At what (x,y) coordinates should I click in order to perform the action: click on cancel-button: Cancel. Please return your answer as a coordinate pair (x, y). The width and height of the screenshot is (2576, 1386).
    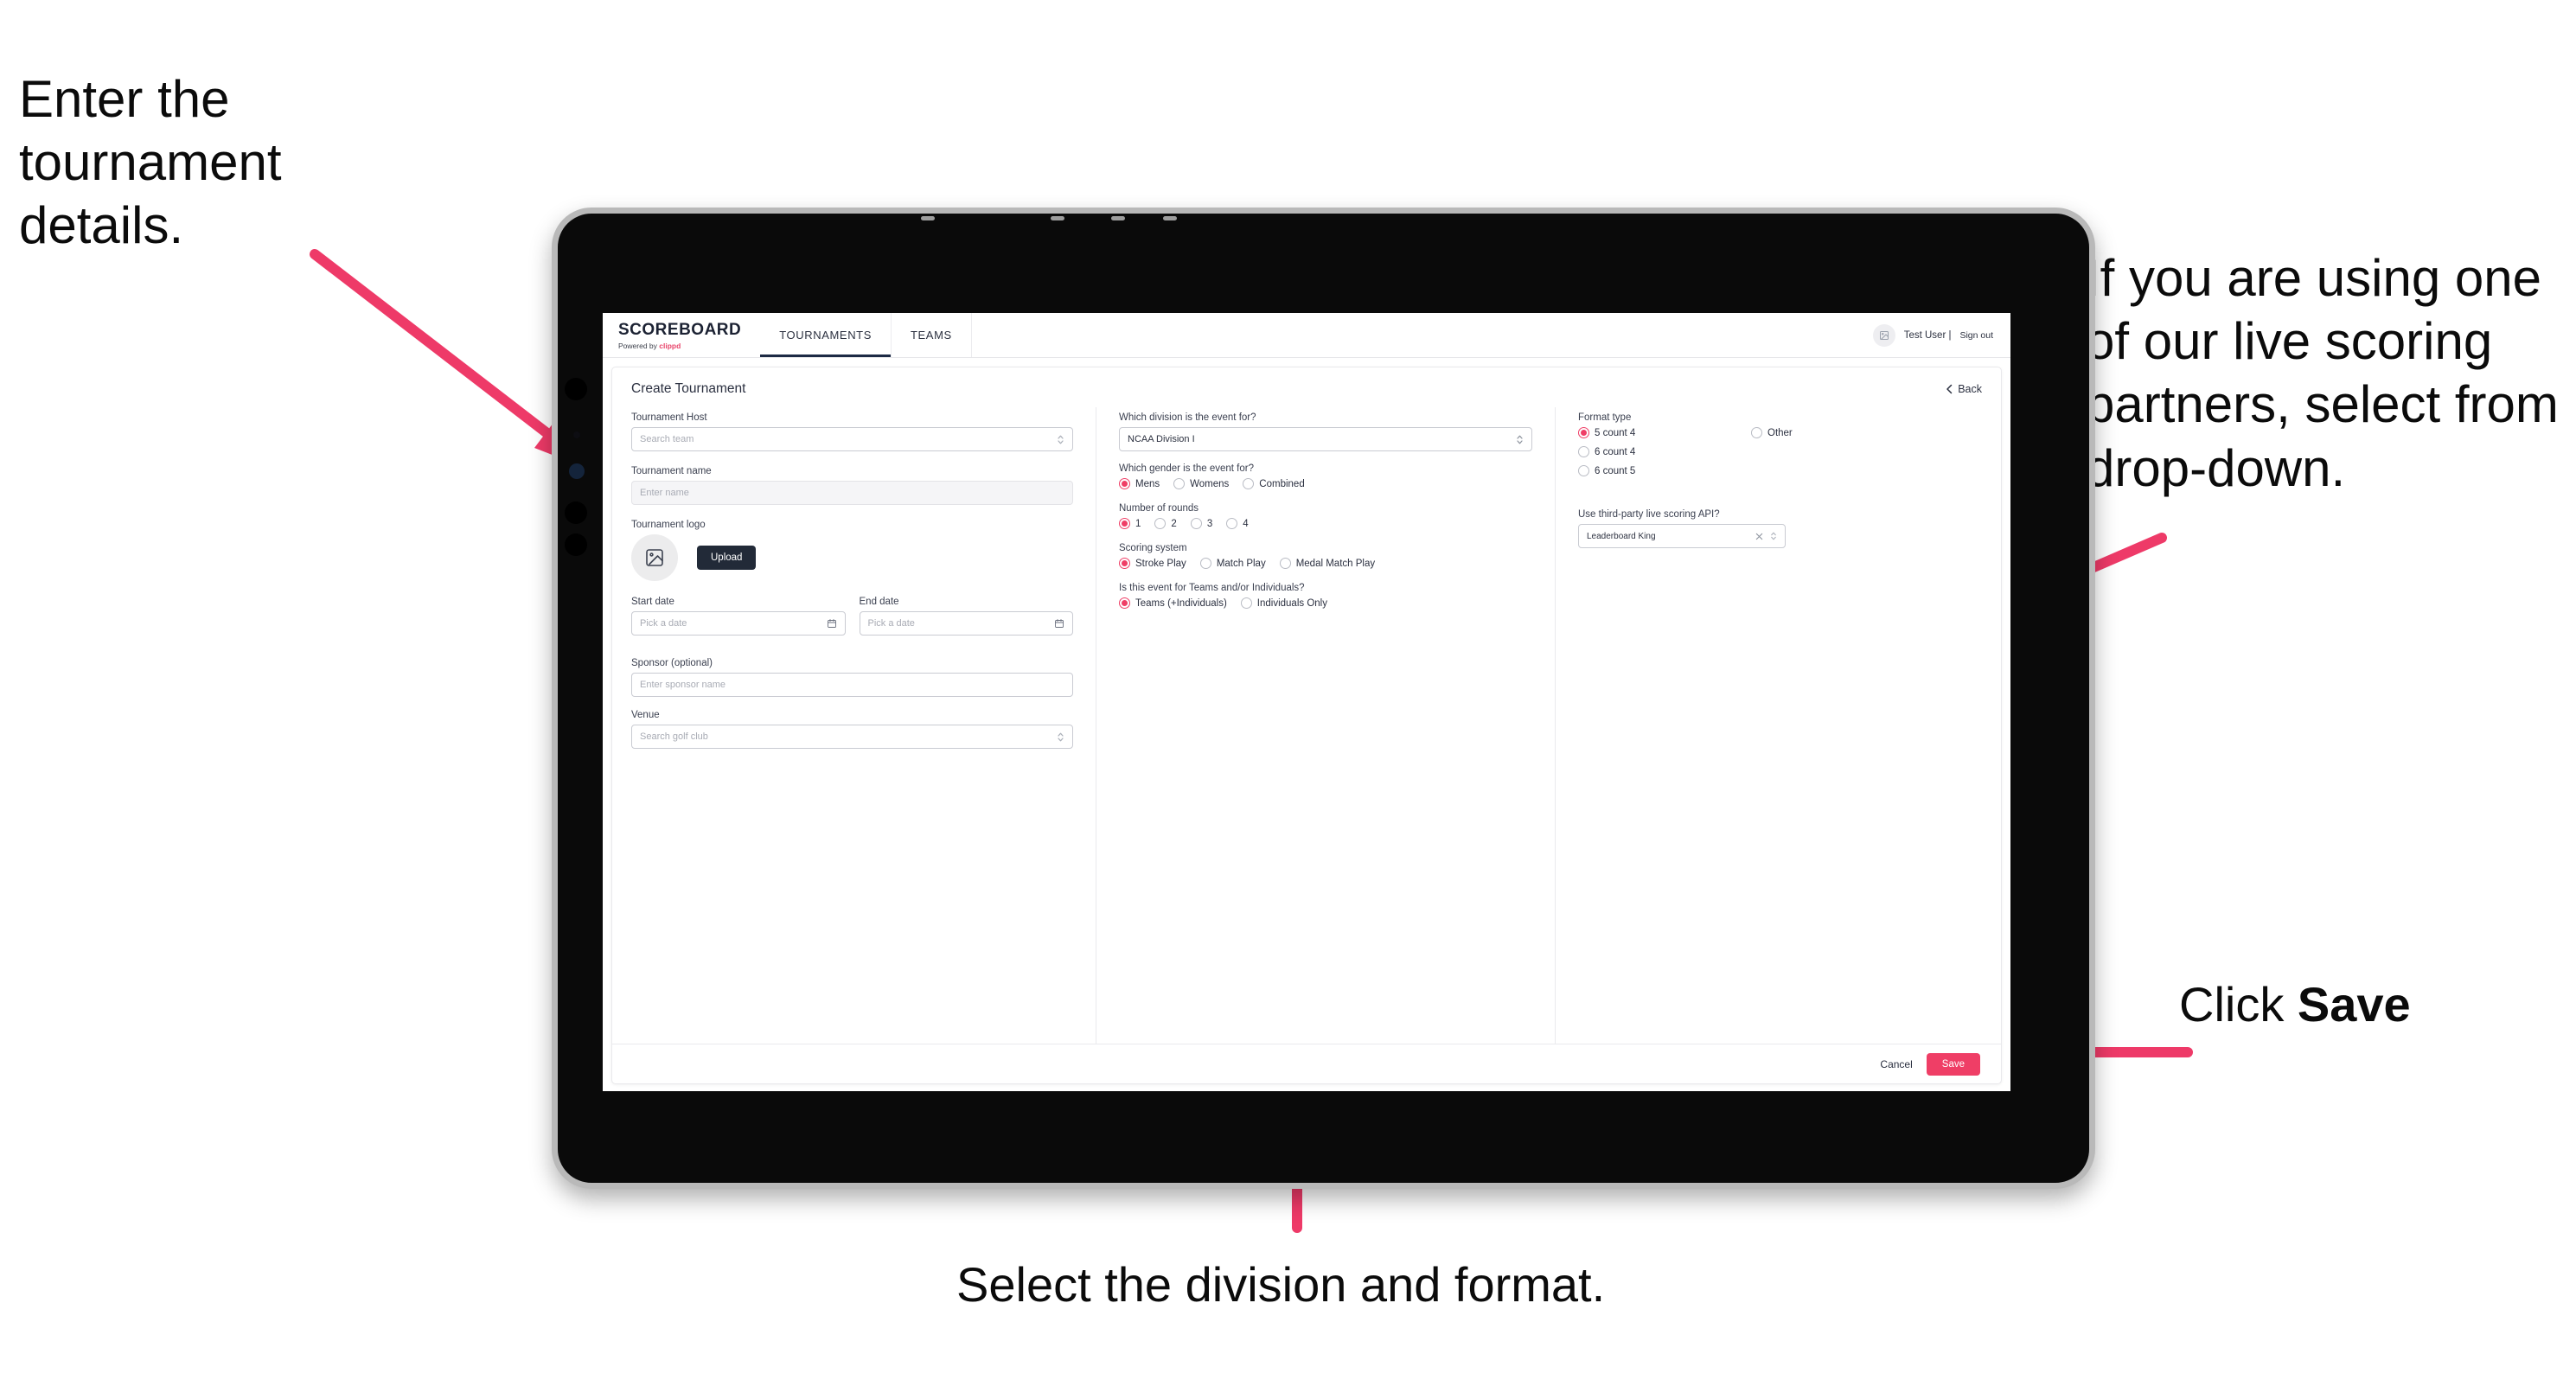
    Looking at the image, I should click on (1896, 1064).